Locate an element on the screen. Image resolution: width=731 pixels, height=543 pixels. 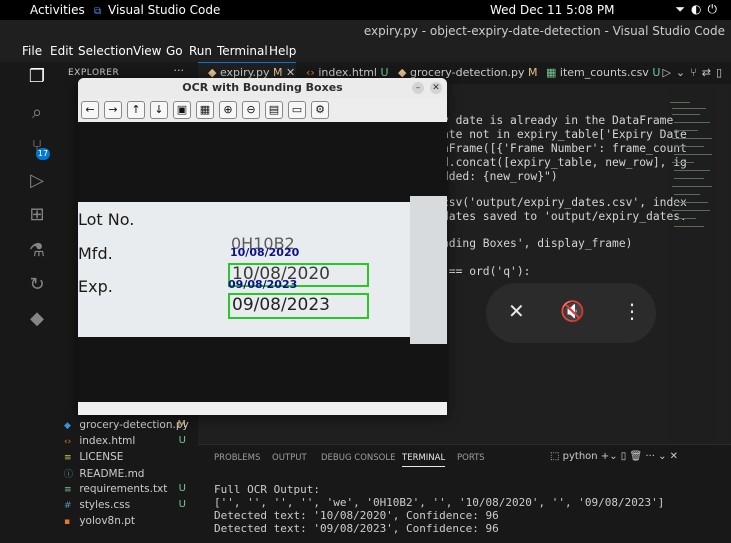
testing-icon: ⚗ is located at coordinates (37, 251).